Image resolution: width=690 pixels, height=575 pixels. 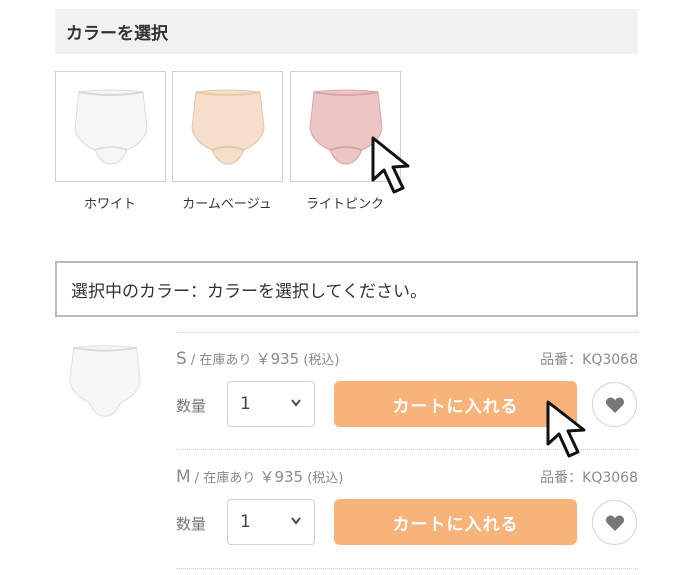 What do you see at coordinates (183, 477) in the screenshot?
I see `variant-size: M` at bounding box center [183, 477].